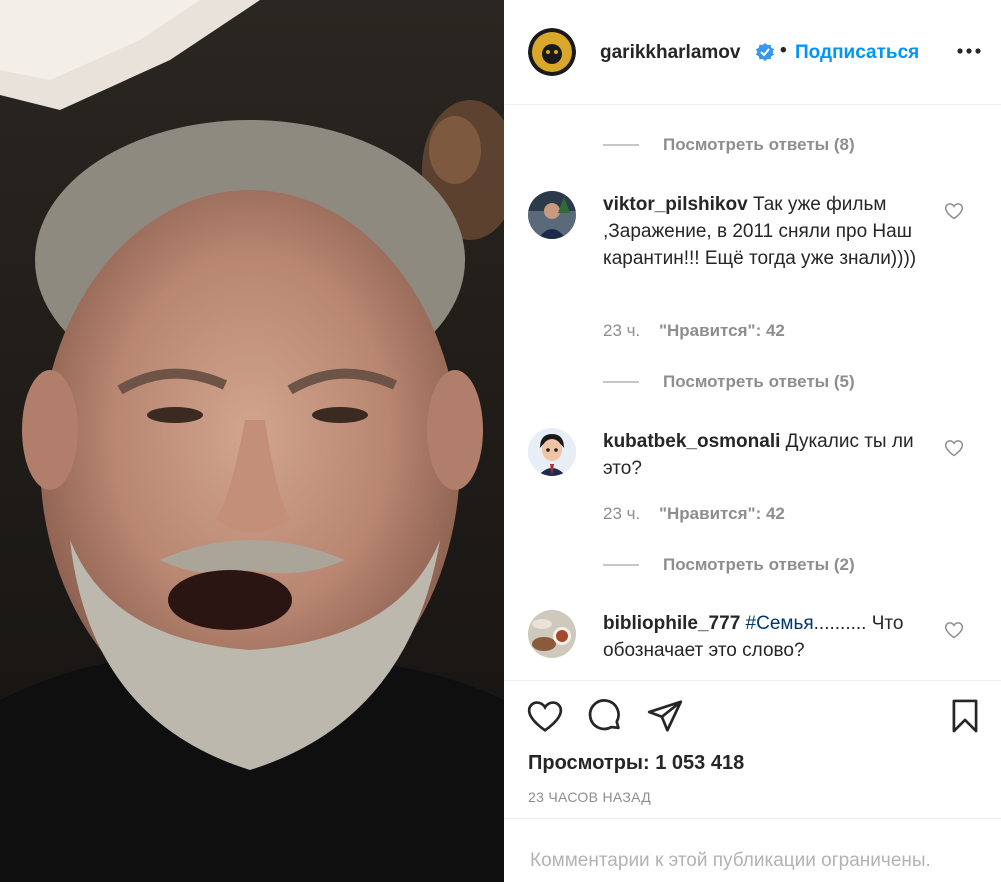 The image size is (1001, 884). Describe the element at coordinates (752, 52) in the screenshot. I see `post-header: garikkharlamov • Подписаться` at that location.